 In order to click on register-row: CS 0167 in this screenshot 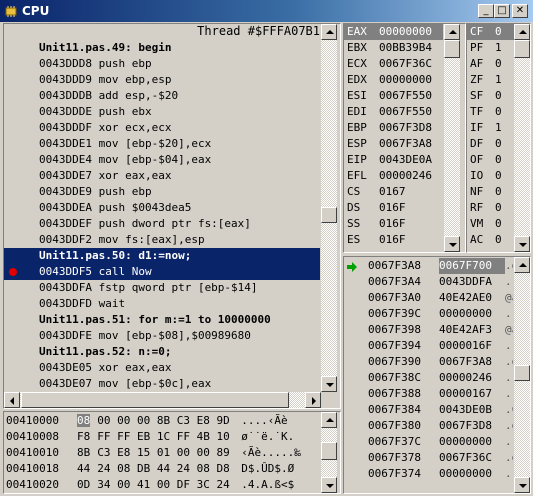, I will do `click(393, 192)`.